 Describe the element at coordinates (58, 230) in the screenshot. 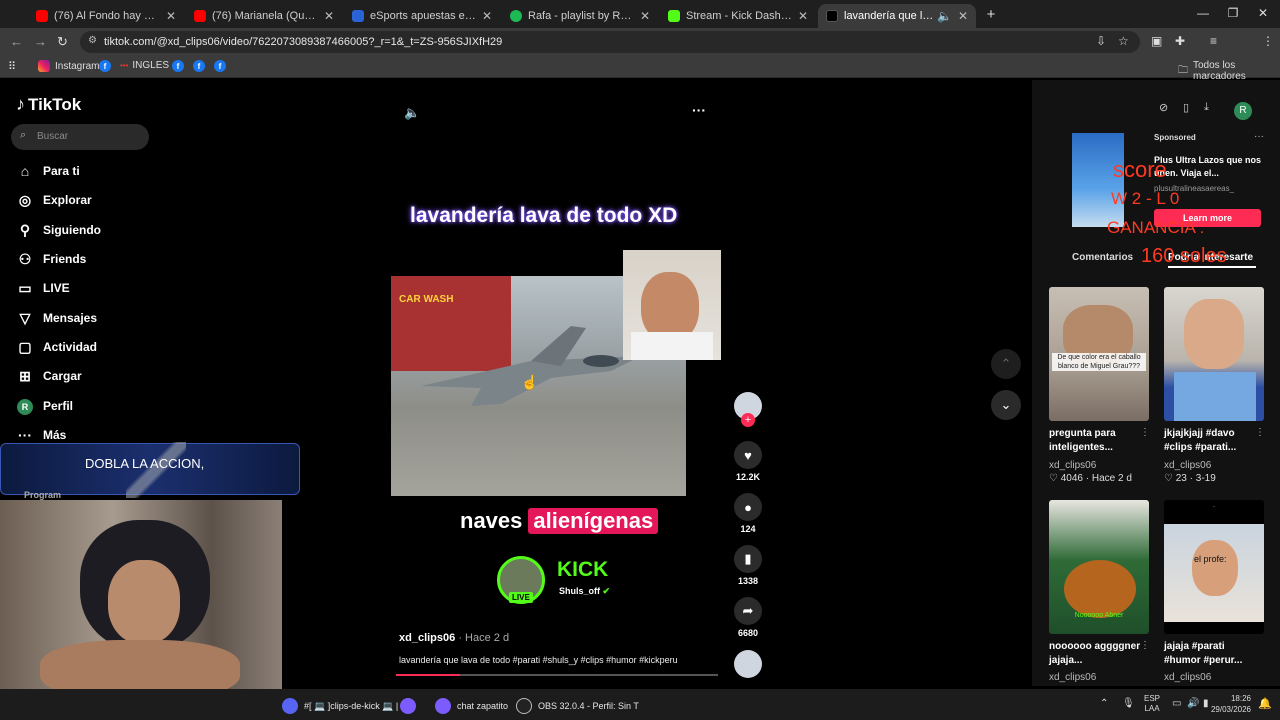

I see `nav-siguiendo: ⚲ Siguiendo` at that location.